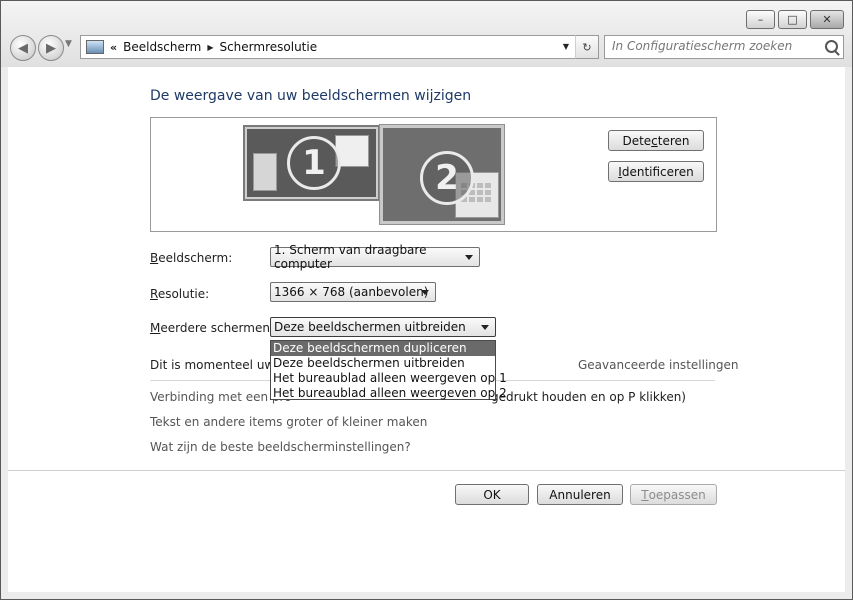  I want to click on close-icon: ✕, so click(827, 19).